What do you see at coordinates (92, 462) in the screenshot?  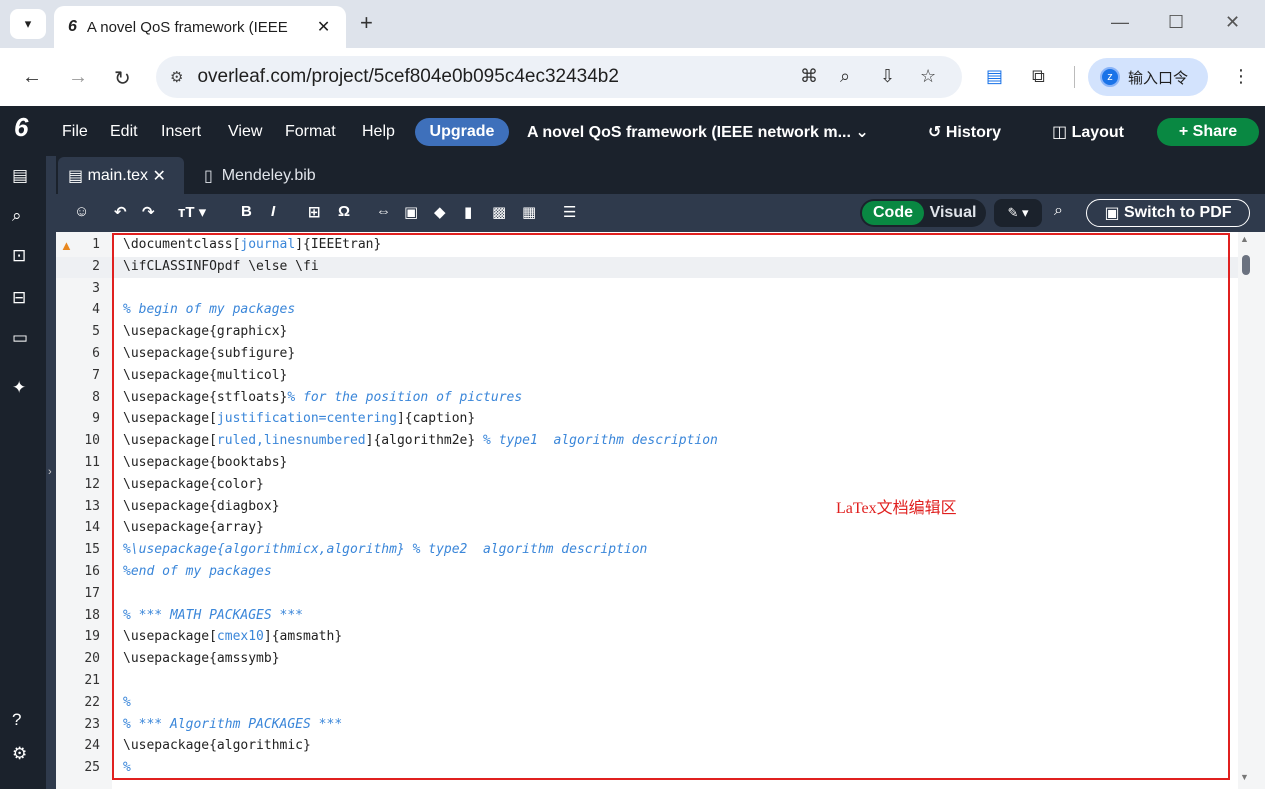 I see `line-number: 11` at bounding box center [92, 462].